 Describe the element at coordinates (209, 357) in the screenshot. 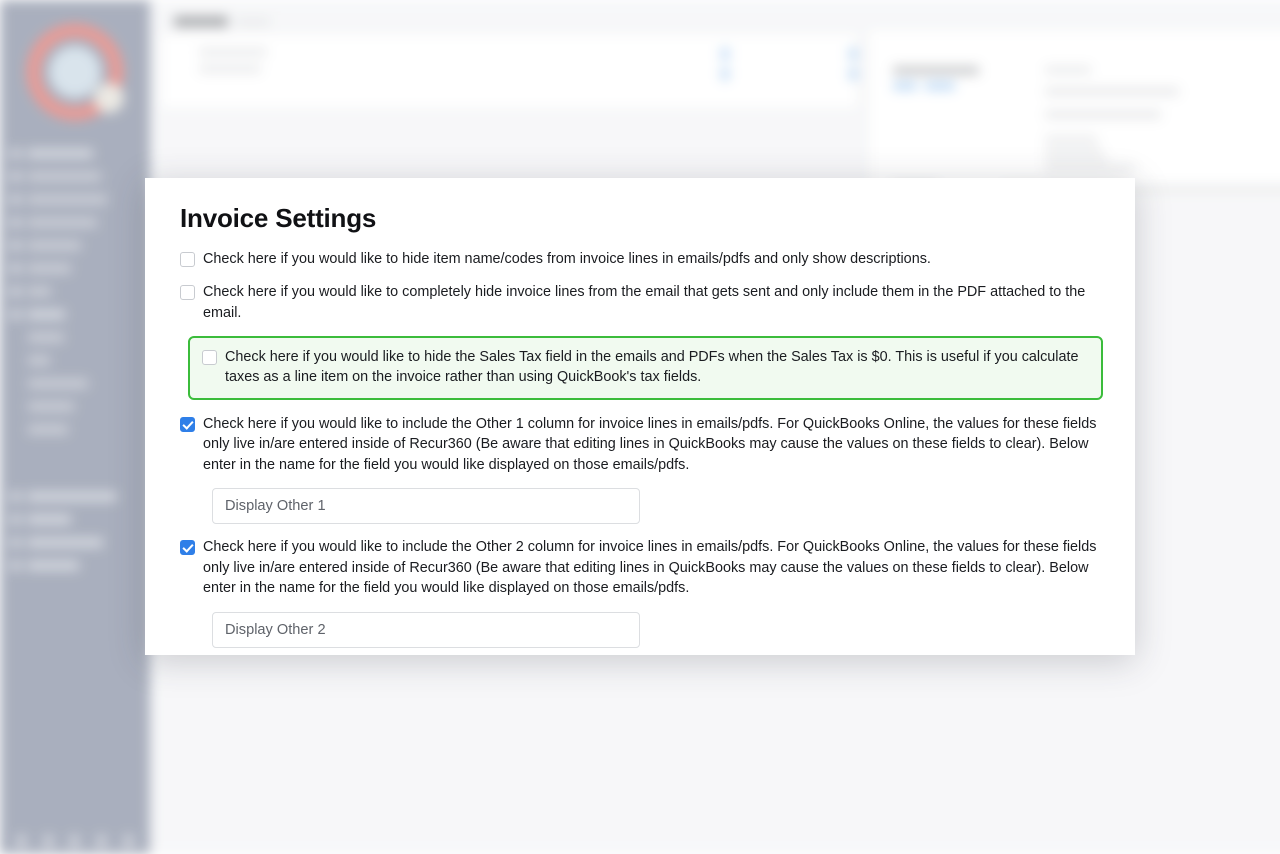

I see `checkbox-hide-sales-tax-zero` at that location.